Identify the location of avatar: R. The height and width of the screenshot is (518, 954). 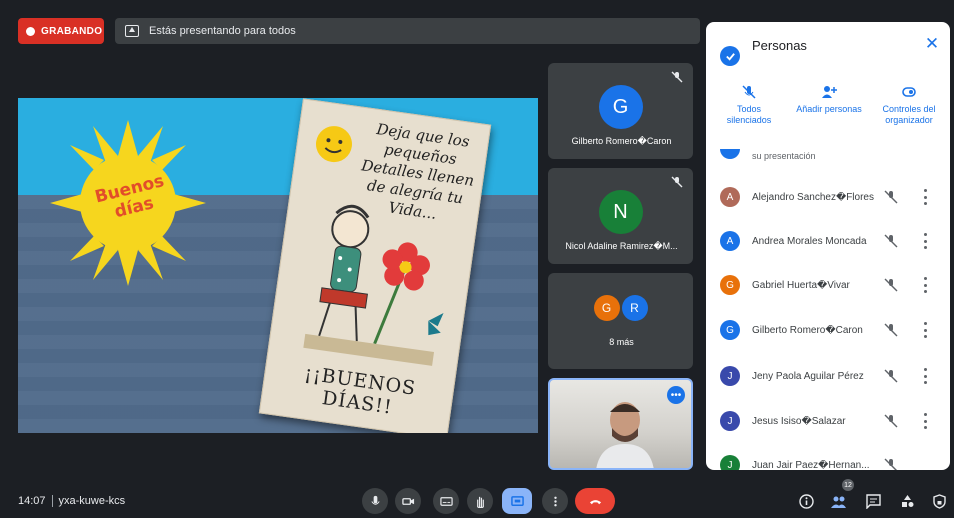
(634, 308).